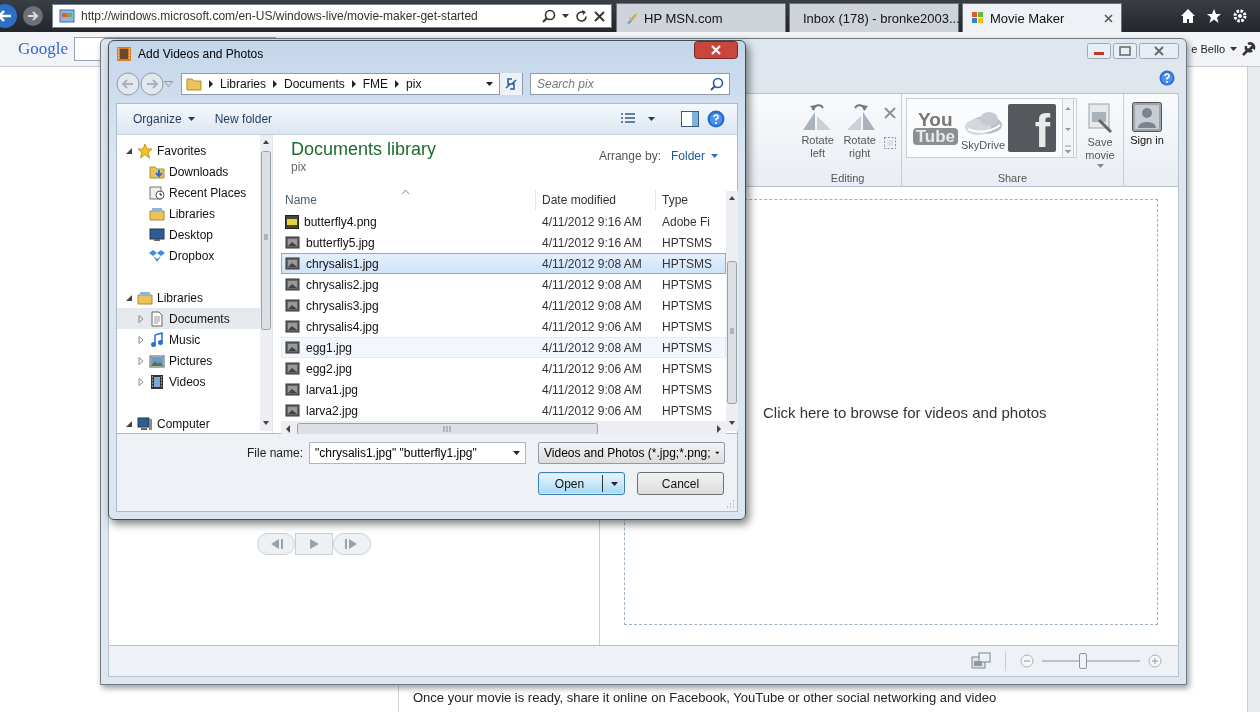 This screenshot has width=1260, height=712. I want to click on address-bar: http://windows.microsoft.com/en-US/windows-live/movie-maker-get-started, so click(332, 16).